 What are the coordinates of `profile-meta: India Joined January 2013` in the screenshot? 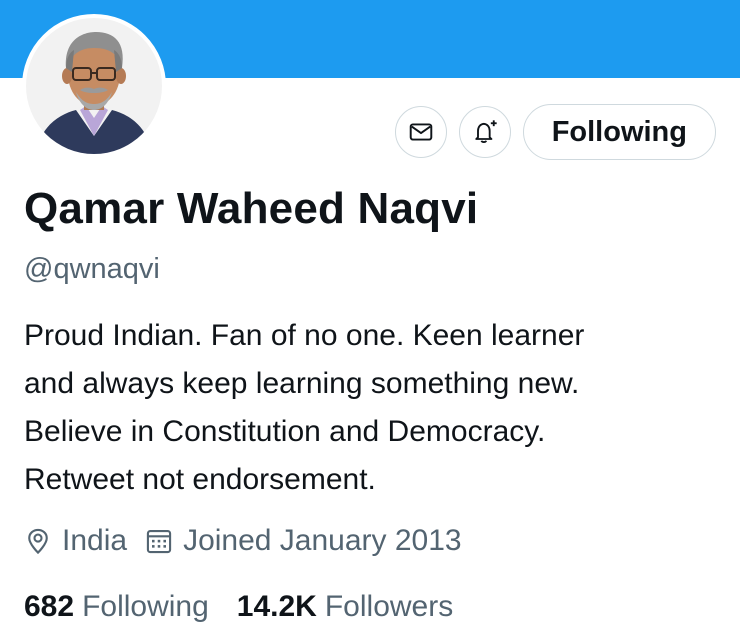 It's located at (243, 541).